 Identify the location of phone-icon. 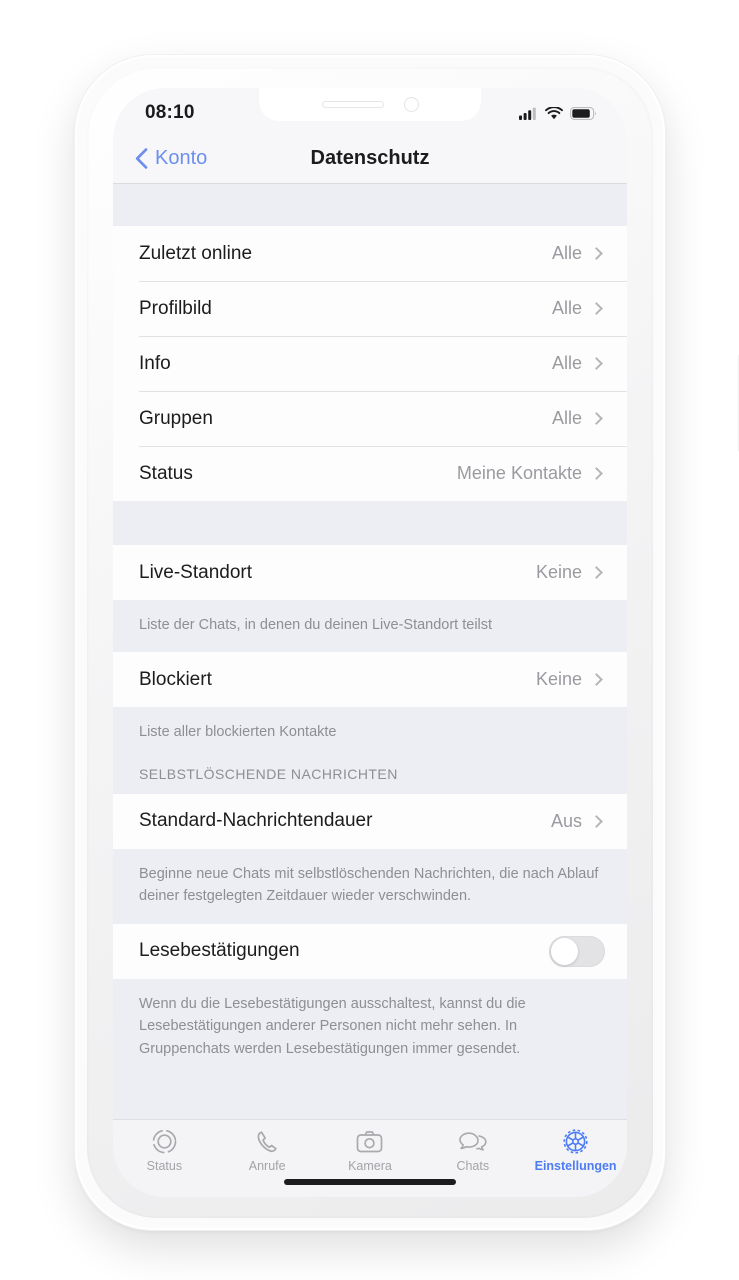
(267, 1141).